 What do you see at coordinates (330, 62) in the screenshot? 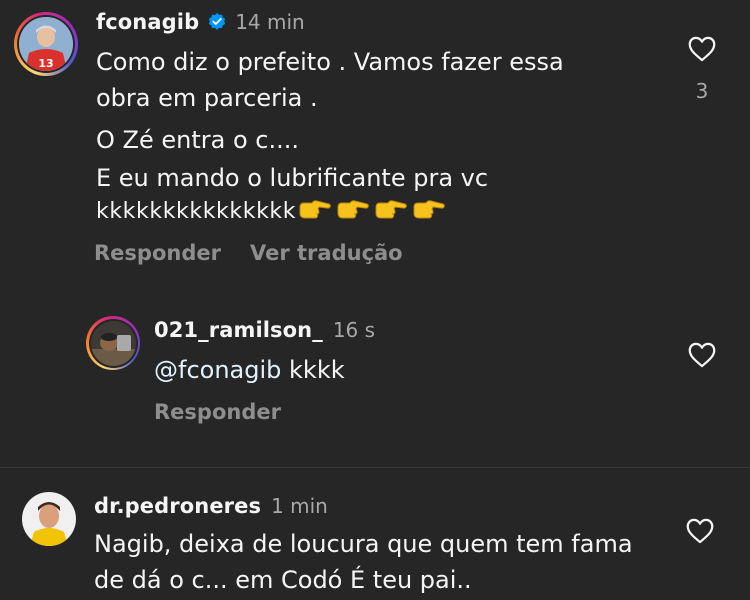
I see `comment-text-line: Como diz o prefeito . Vamos fazer essa` at bounding box center [330, 62].